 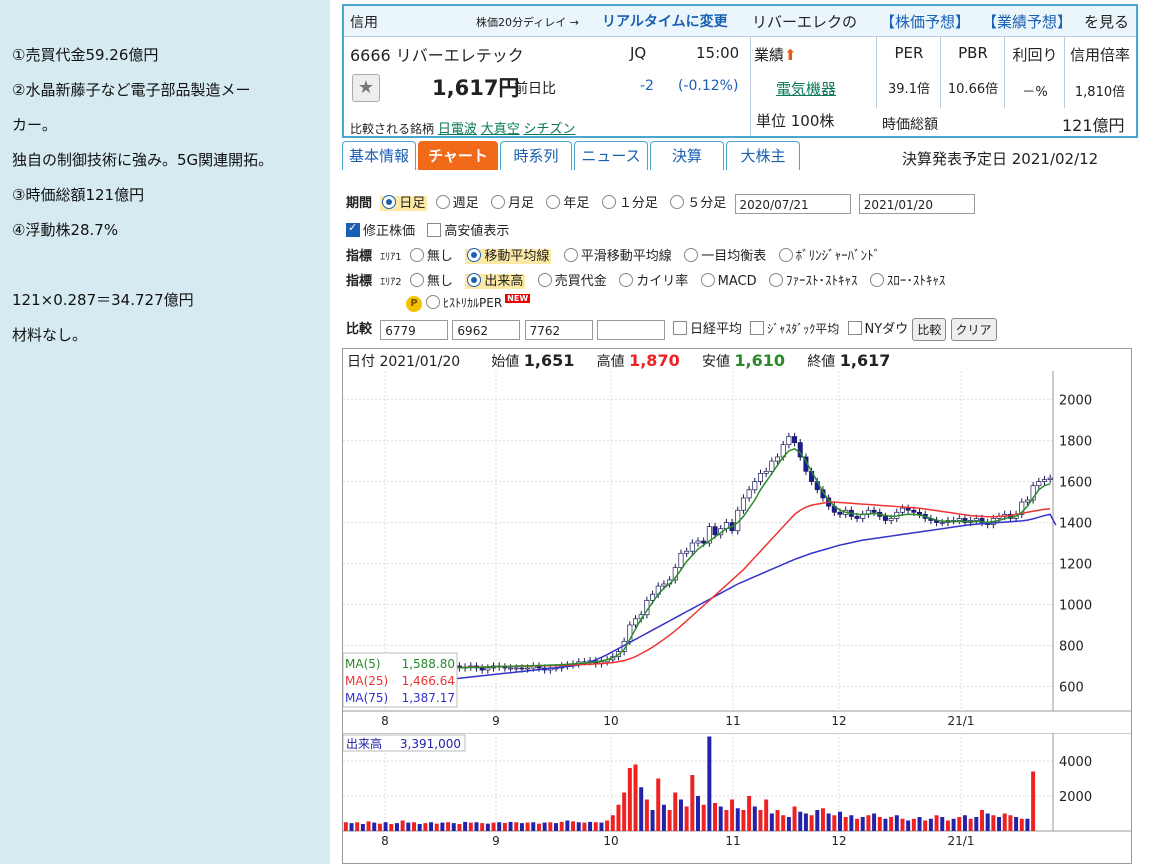 What do you see at coordinates (687, 155) in the screenshot?
I see `tab-kessan: 決算` at bounding box center [687, 155].